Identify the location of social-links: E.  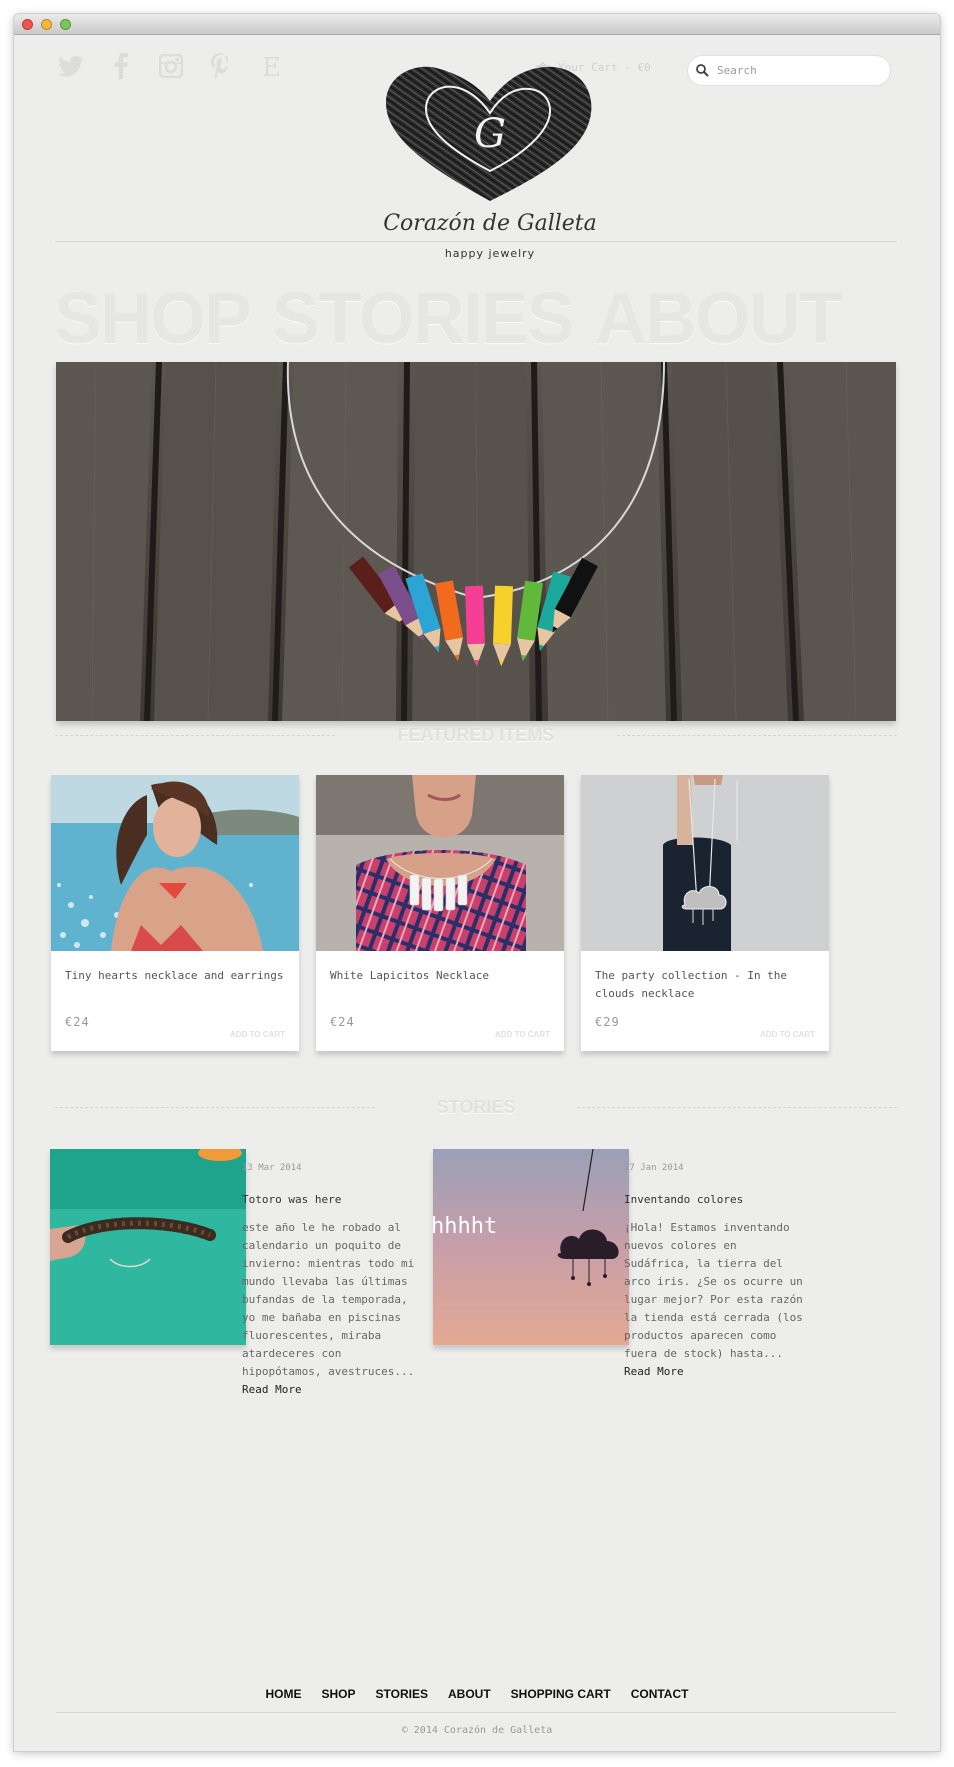
(171, 66).